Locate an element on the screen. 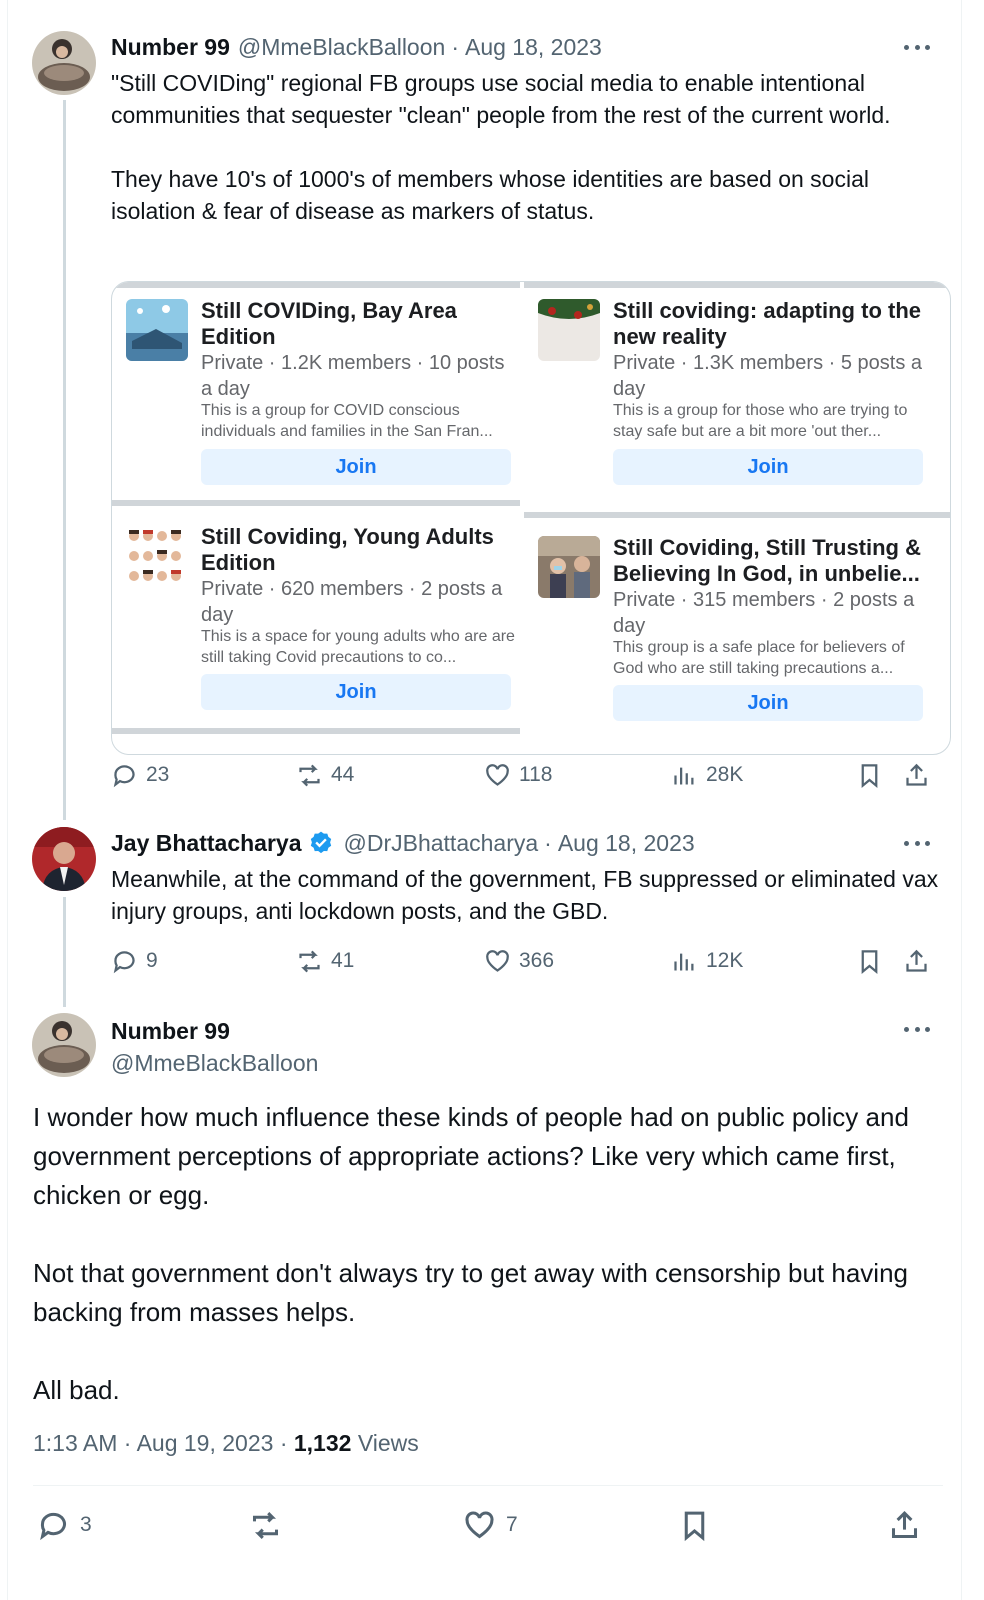 This screenshot has height=1600, width=984. views-button: 12K is located at coordinates (707, 961).